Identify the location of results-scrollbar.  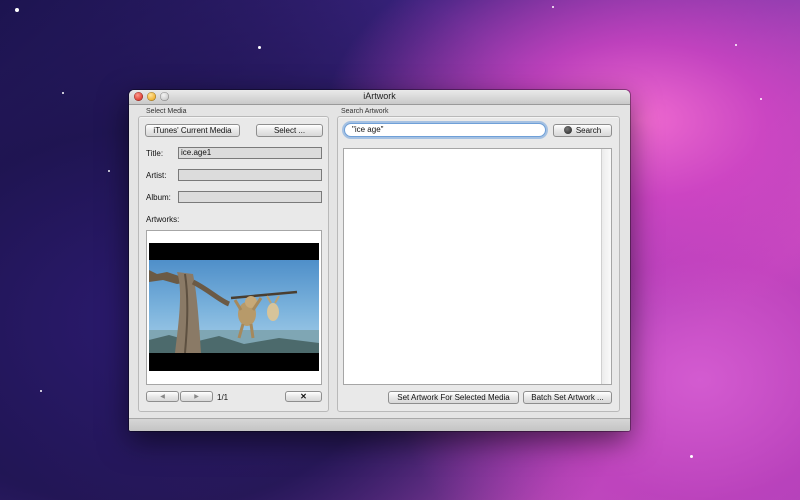
(606, 266).